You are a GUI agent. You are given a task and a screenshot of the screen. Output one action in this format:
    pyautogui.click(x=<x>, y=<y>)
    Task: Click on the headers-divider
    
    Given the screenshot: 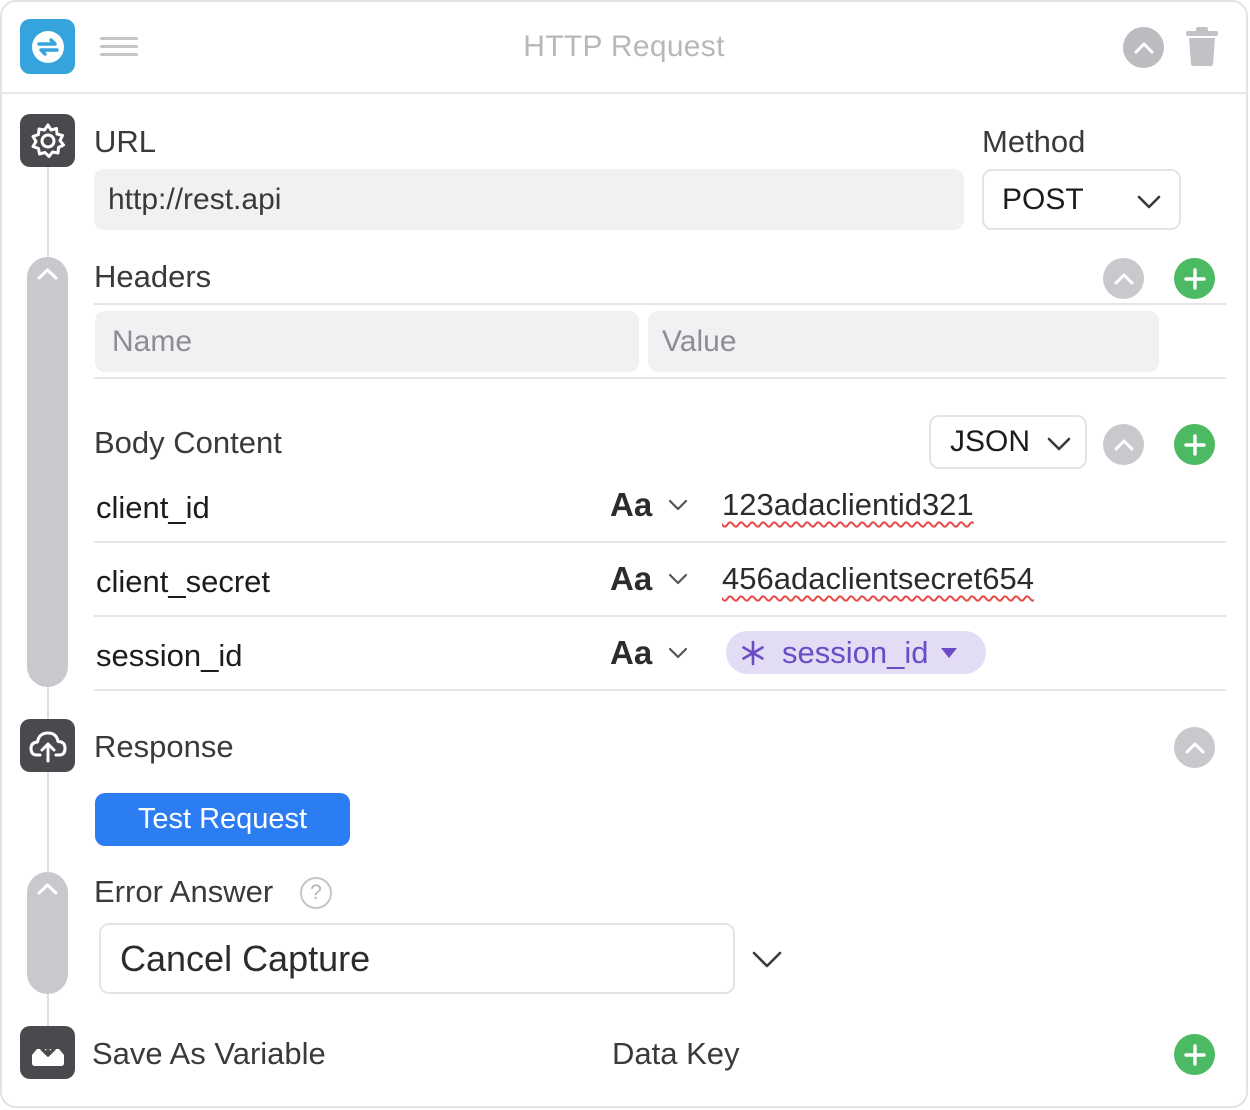 What is the action you would take?
    pyautogui.click(x=660, y=304)
    